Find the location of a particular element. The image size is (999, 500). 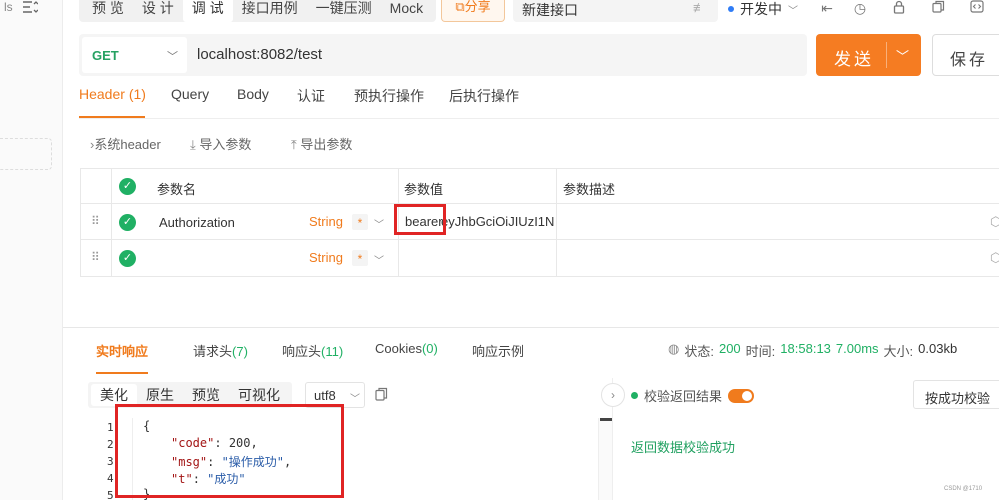

environment-select: 开发中 ﹀ is located at coordinates (763, 9).